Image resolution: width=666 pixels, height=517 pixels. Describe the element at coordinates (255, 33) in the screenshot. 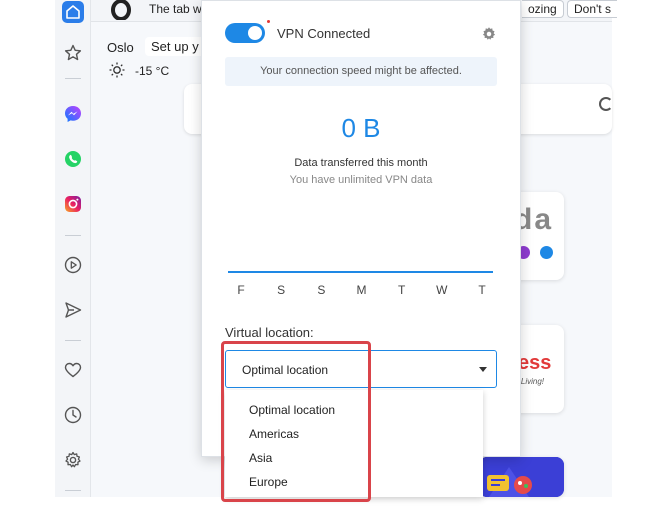

I see `toggle-knob` at that location.